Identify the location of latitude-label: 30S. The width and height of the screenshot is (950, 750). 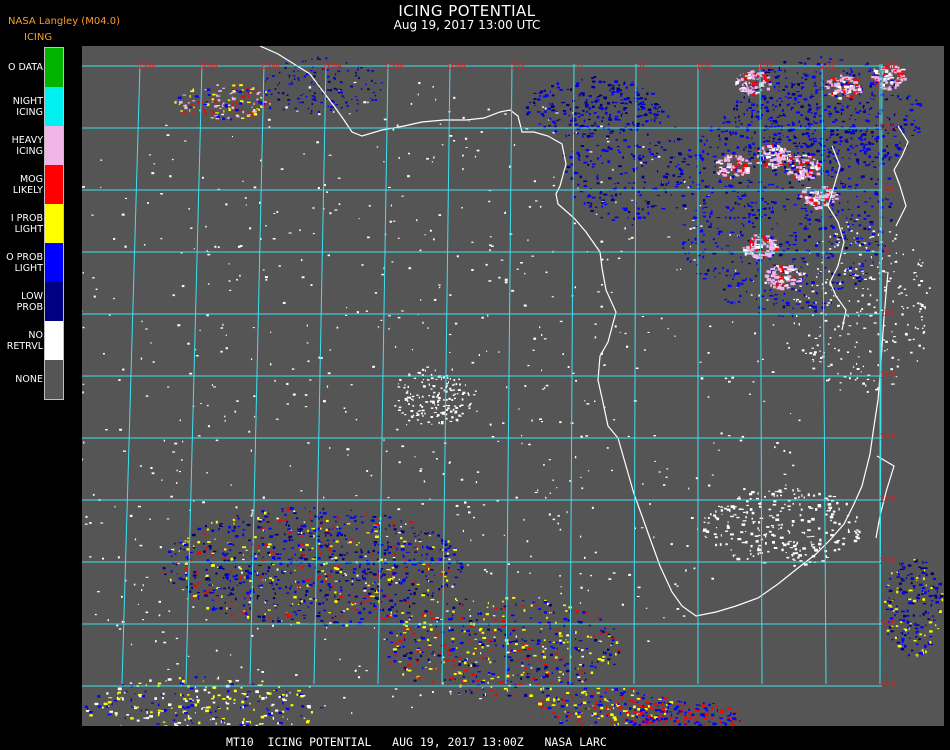
(887, 624).